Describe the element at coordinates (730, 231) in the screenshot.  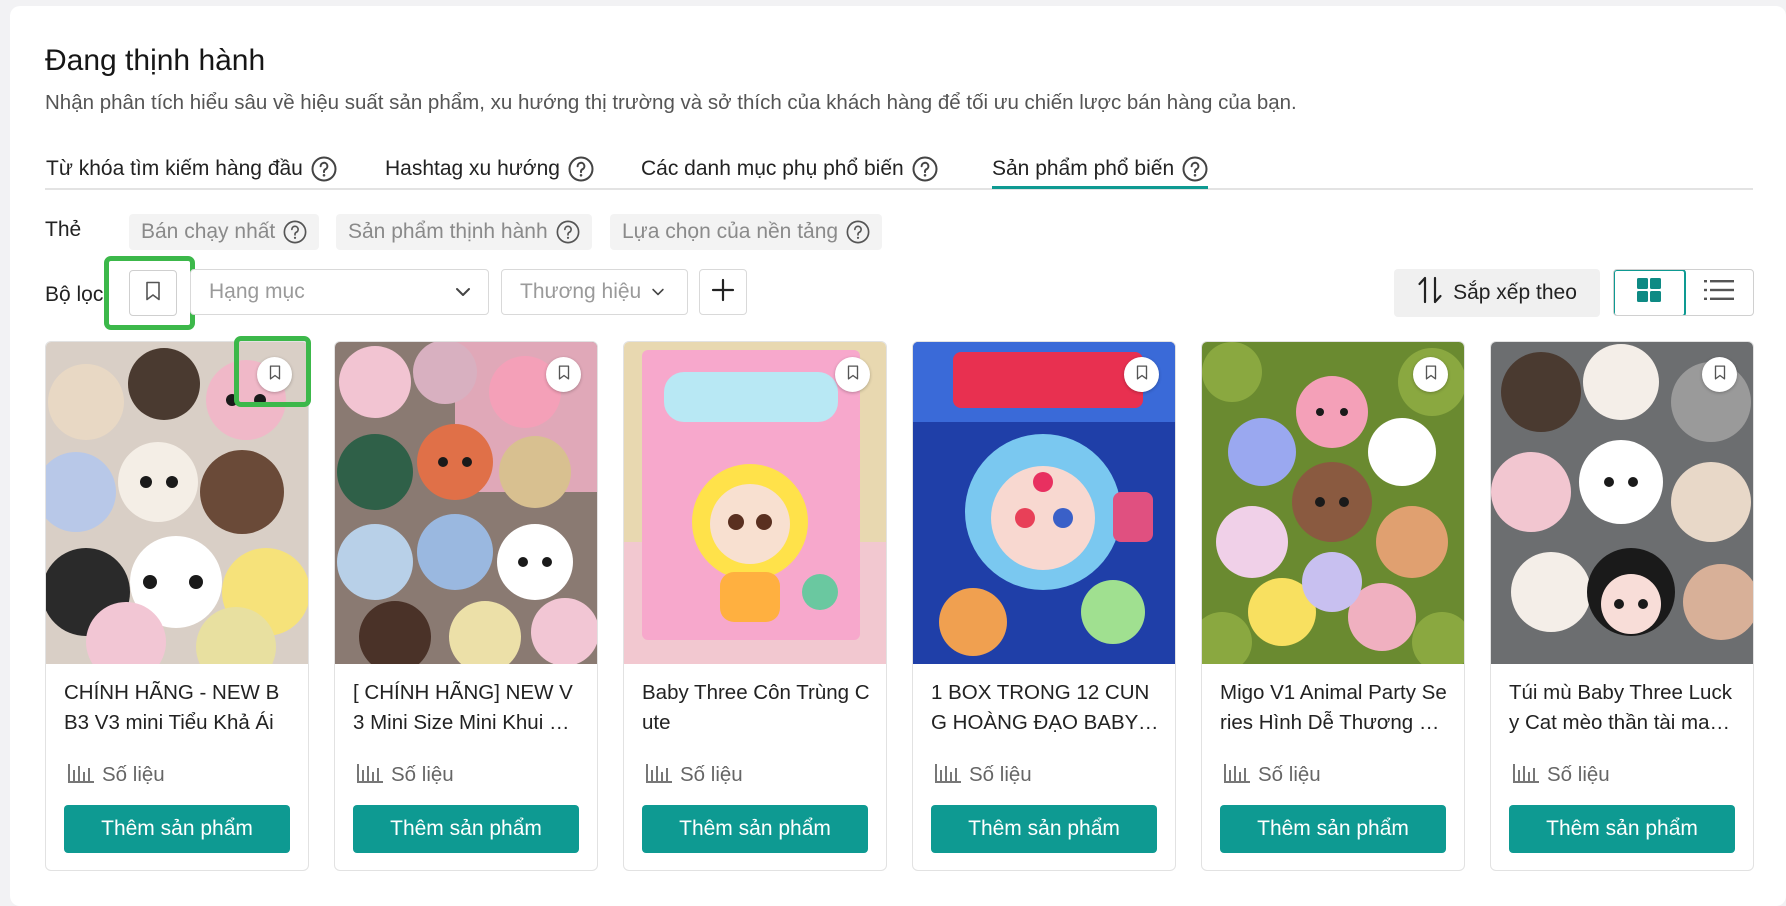
I see `tag-label: Lựa chọn của nền tảng` at that location.